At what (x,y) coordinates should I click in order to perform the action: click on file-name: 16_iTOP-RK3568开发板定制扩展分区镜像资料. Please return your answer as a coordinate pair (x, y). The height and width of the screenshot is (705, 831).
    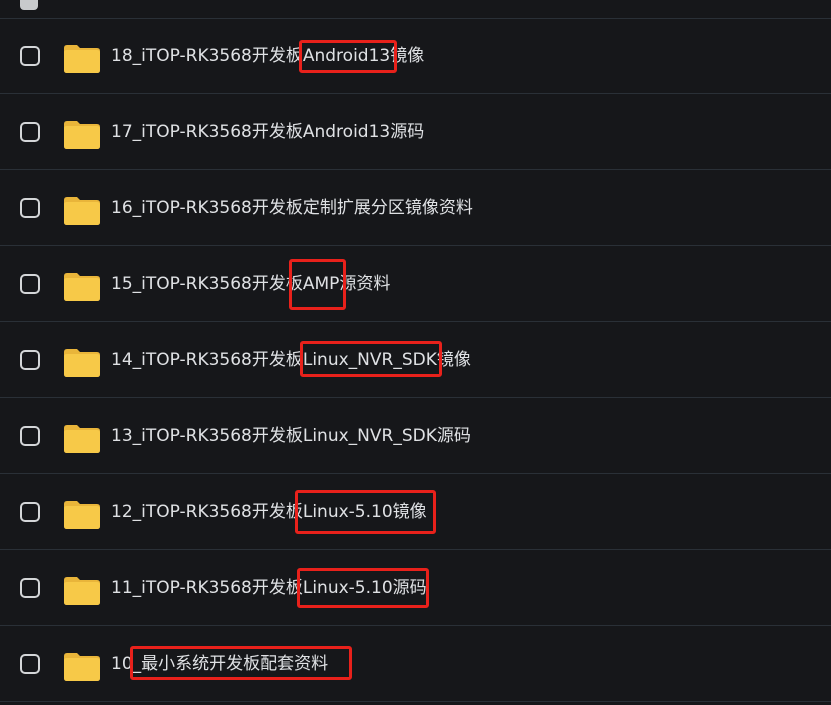
    Looking at the image, I should click on (292, 208).